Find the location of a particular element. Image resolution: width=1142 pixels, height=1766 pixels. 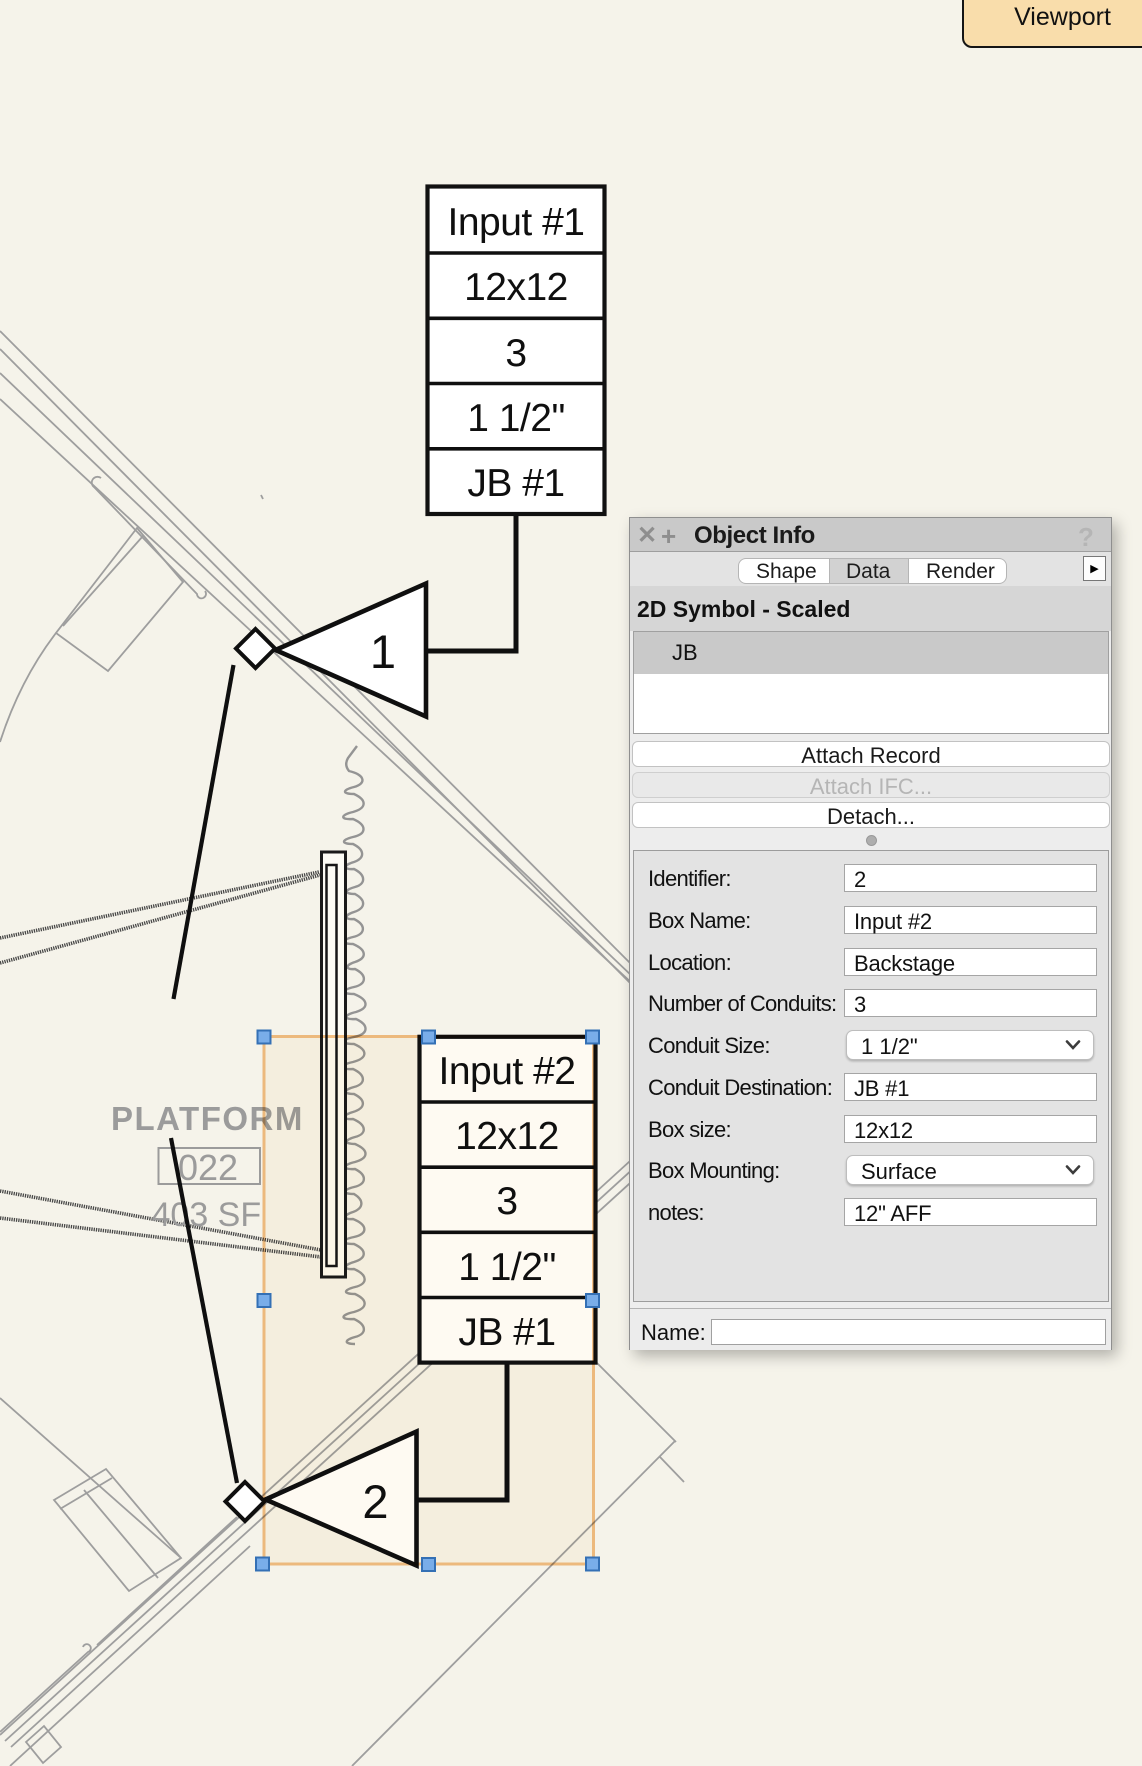

svg-text: Input #1 is located at coordinates (516, 222).